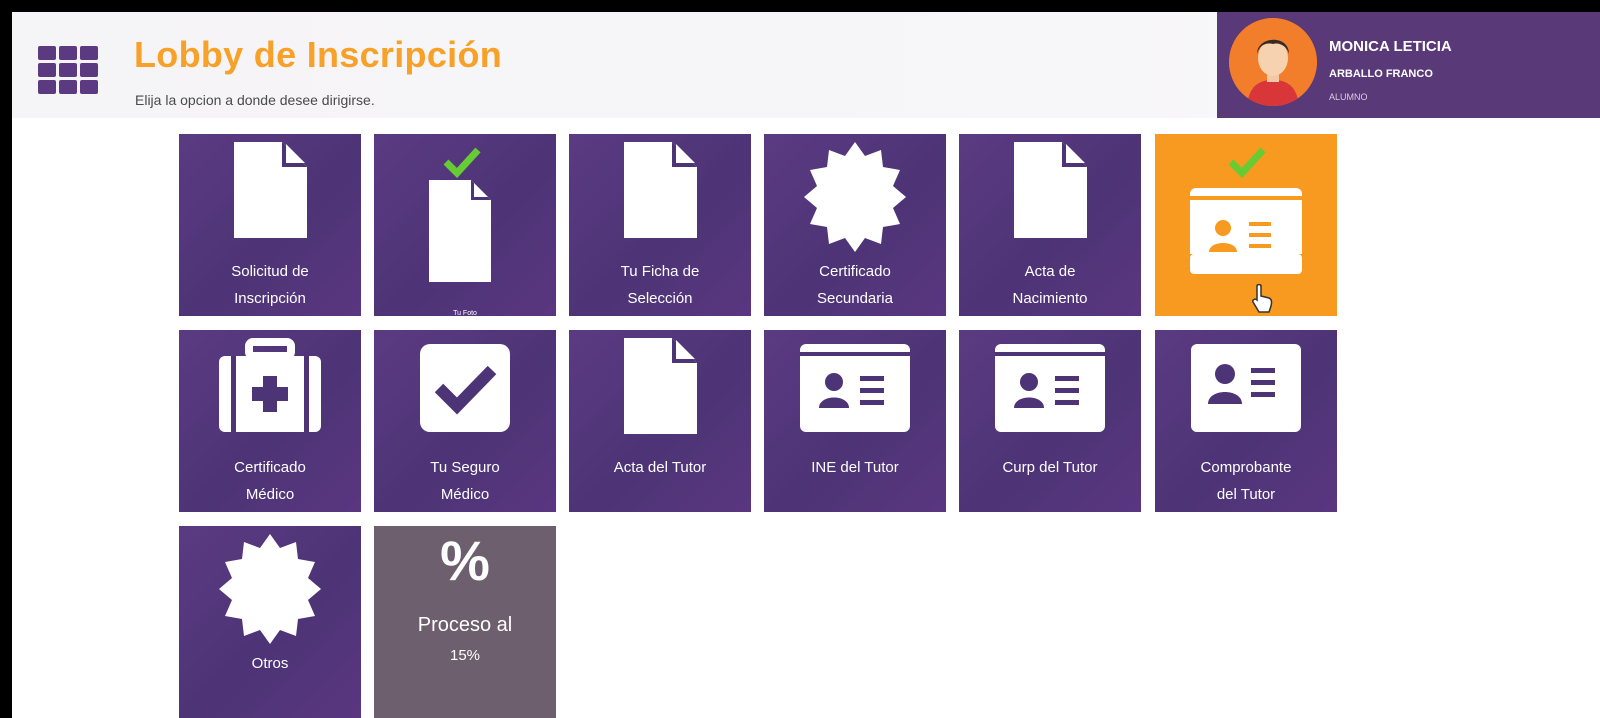 The width and height of the screenshot is (1600, 718). I want to click on tile-label: Inscripción, so click(270, 298).